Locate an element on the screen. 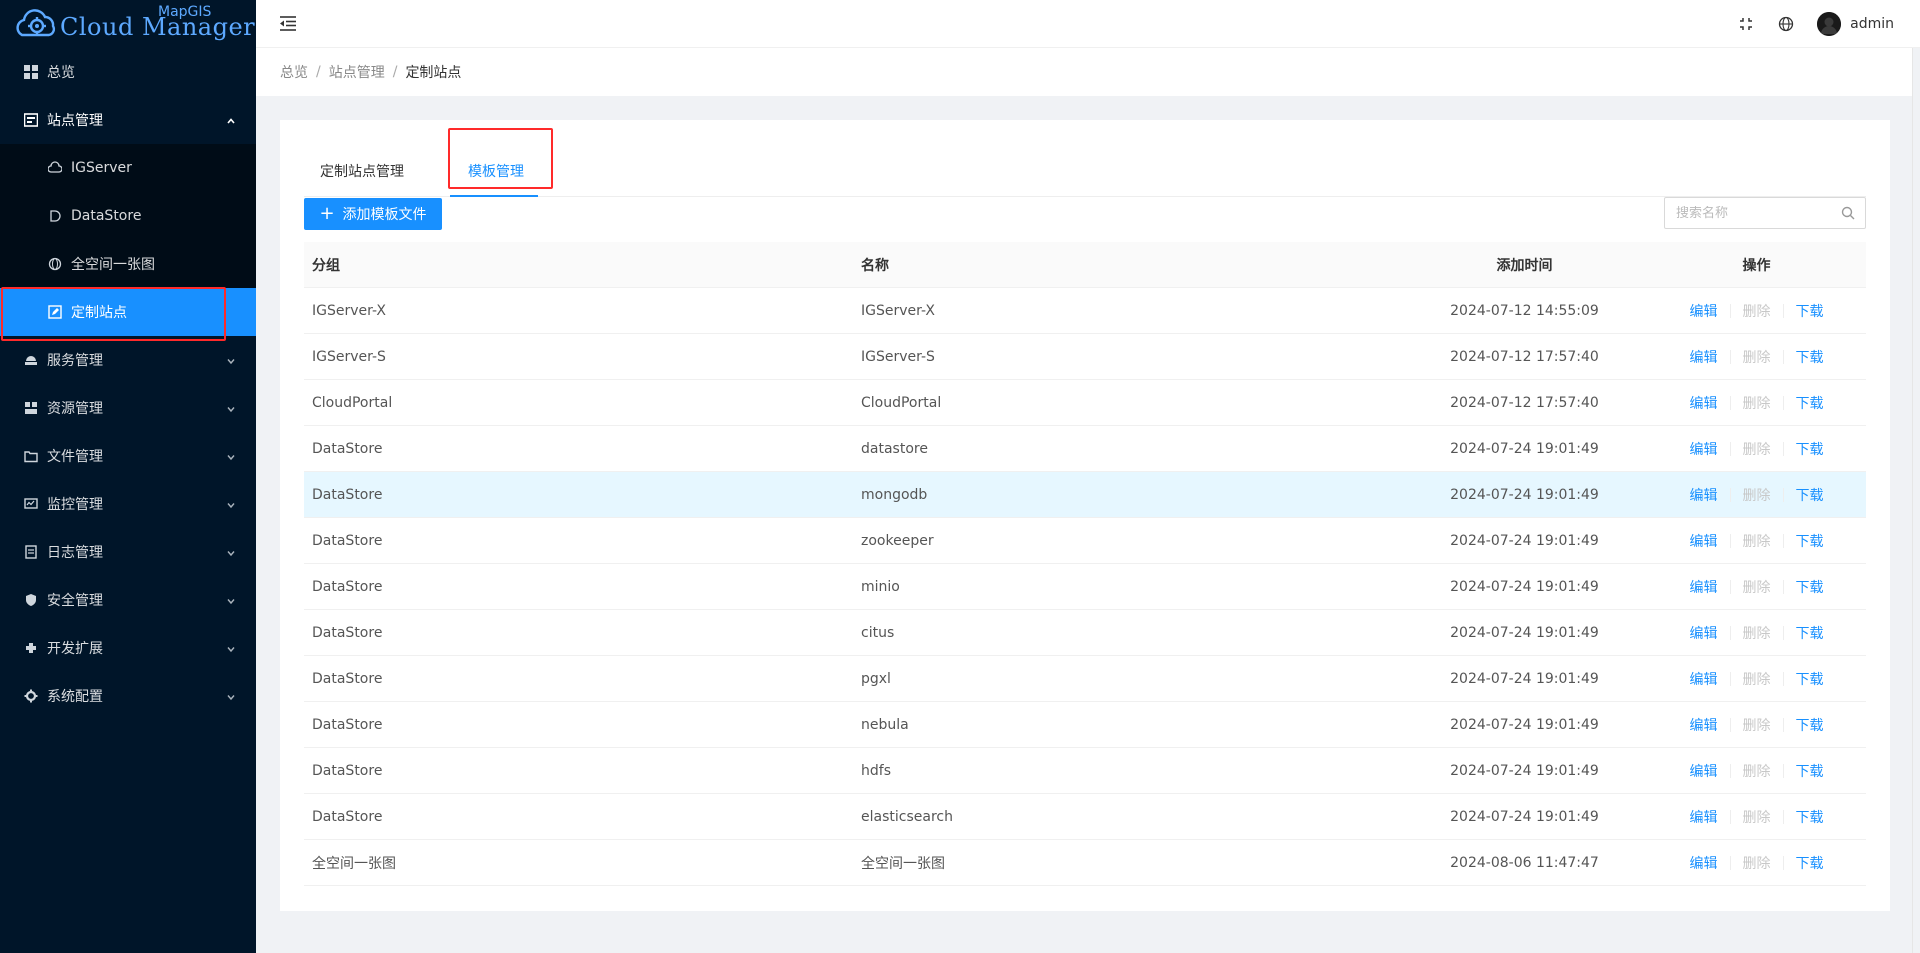 Image resolution: width=1920 pixels, height=953 pixels. sidebar-item-security-management: 安全管理 is located at coordinates (128, 600).